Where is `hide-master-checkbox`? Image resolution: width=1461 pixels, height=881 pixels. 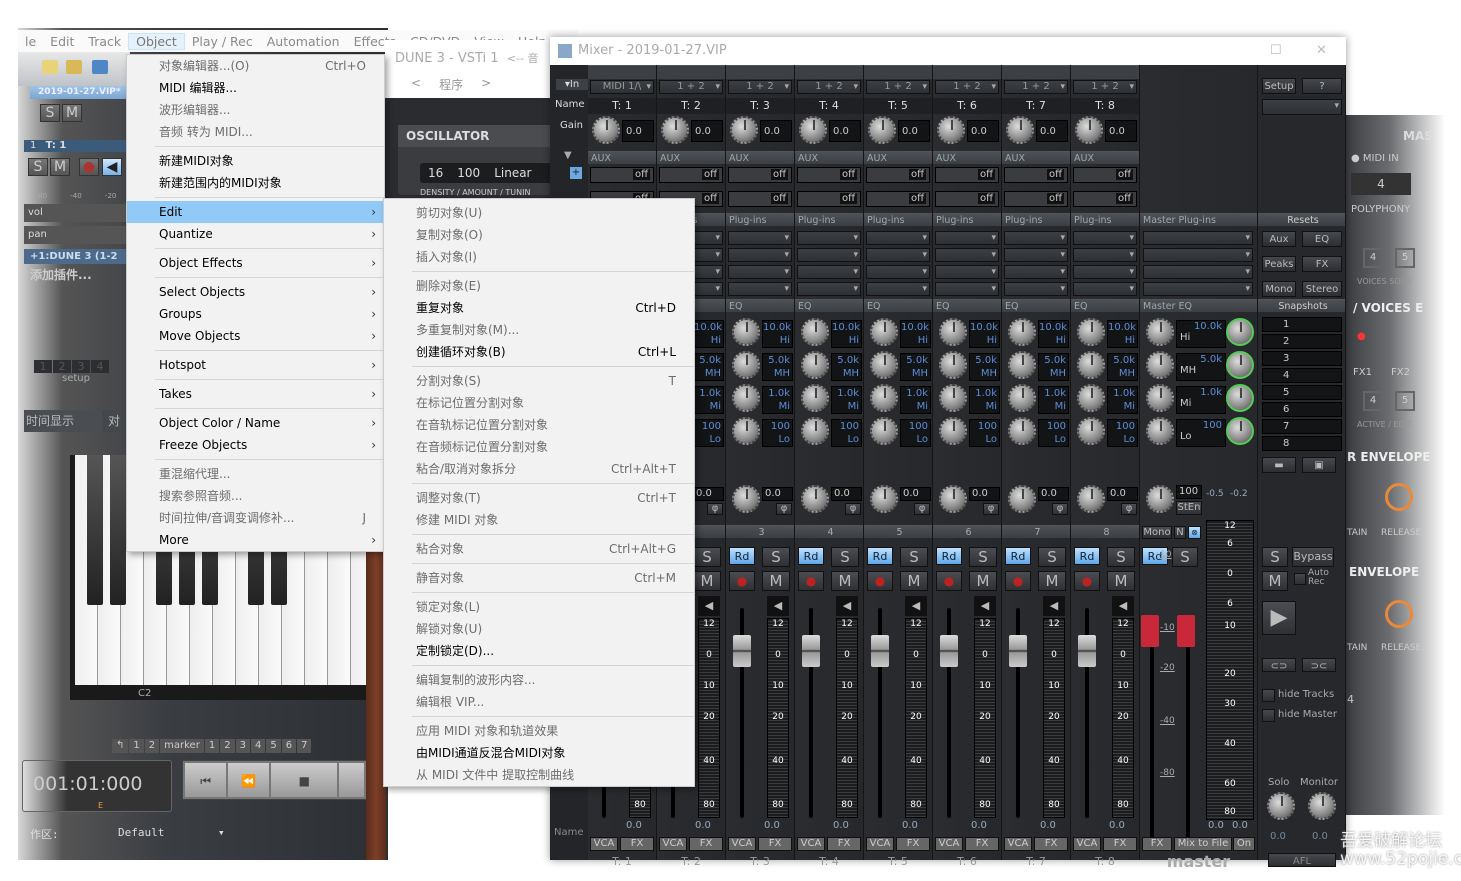 hide-master-checkbox is located at coordinates (1268, 715).